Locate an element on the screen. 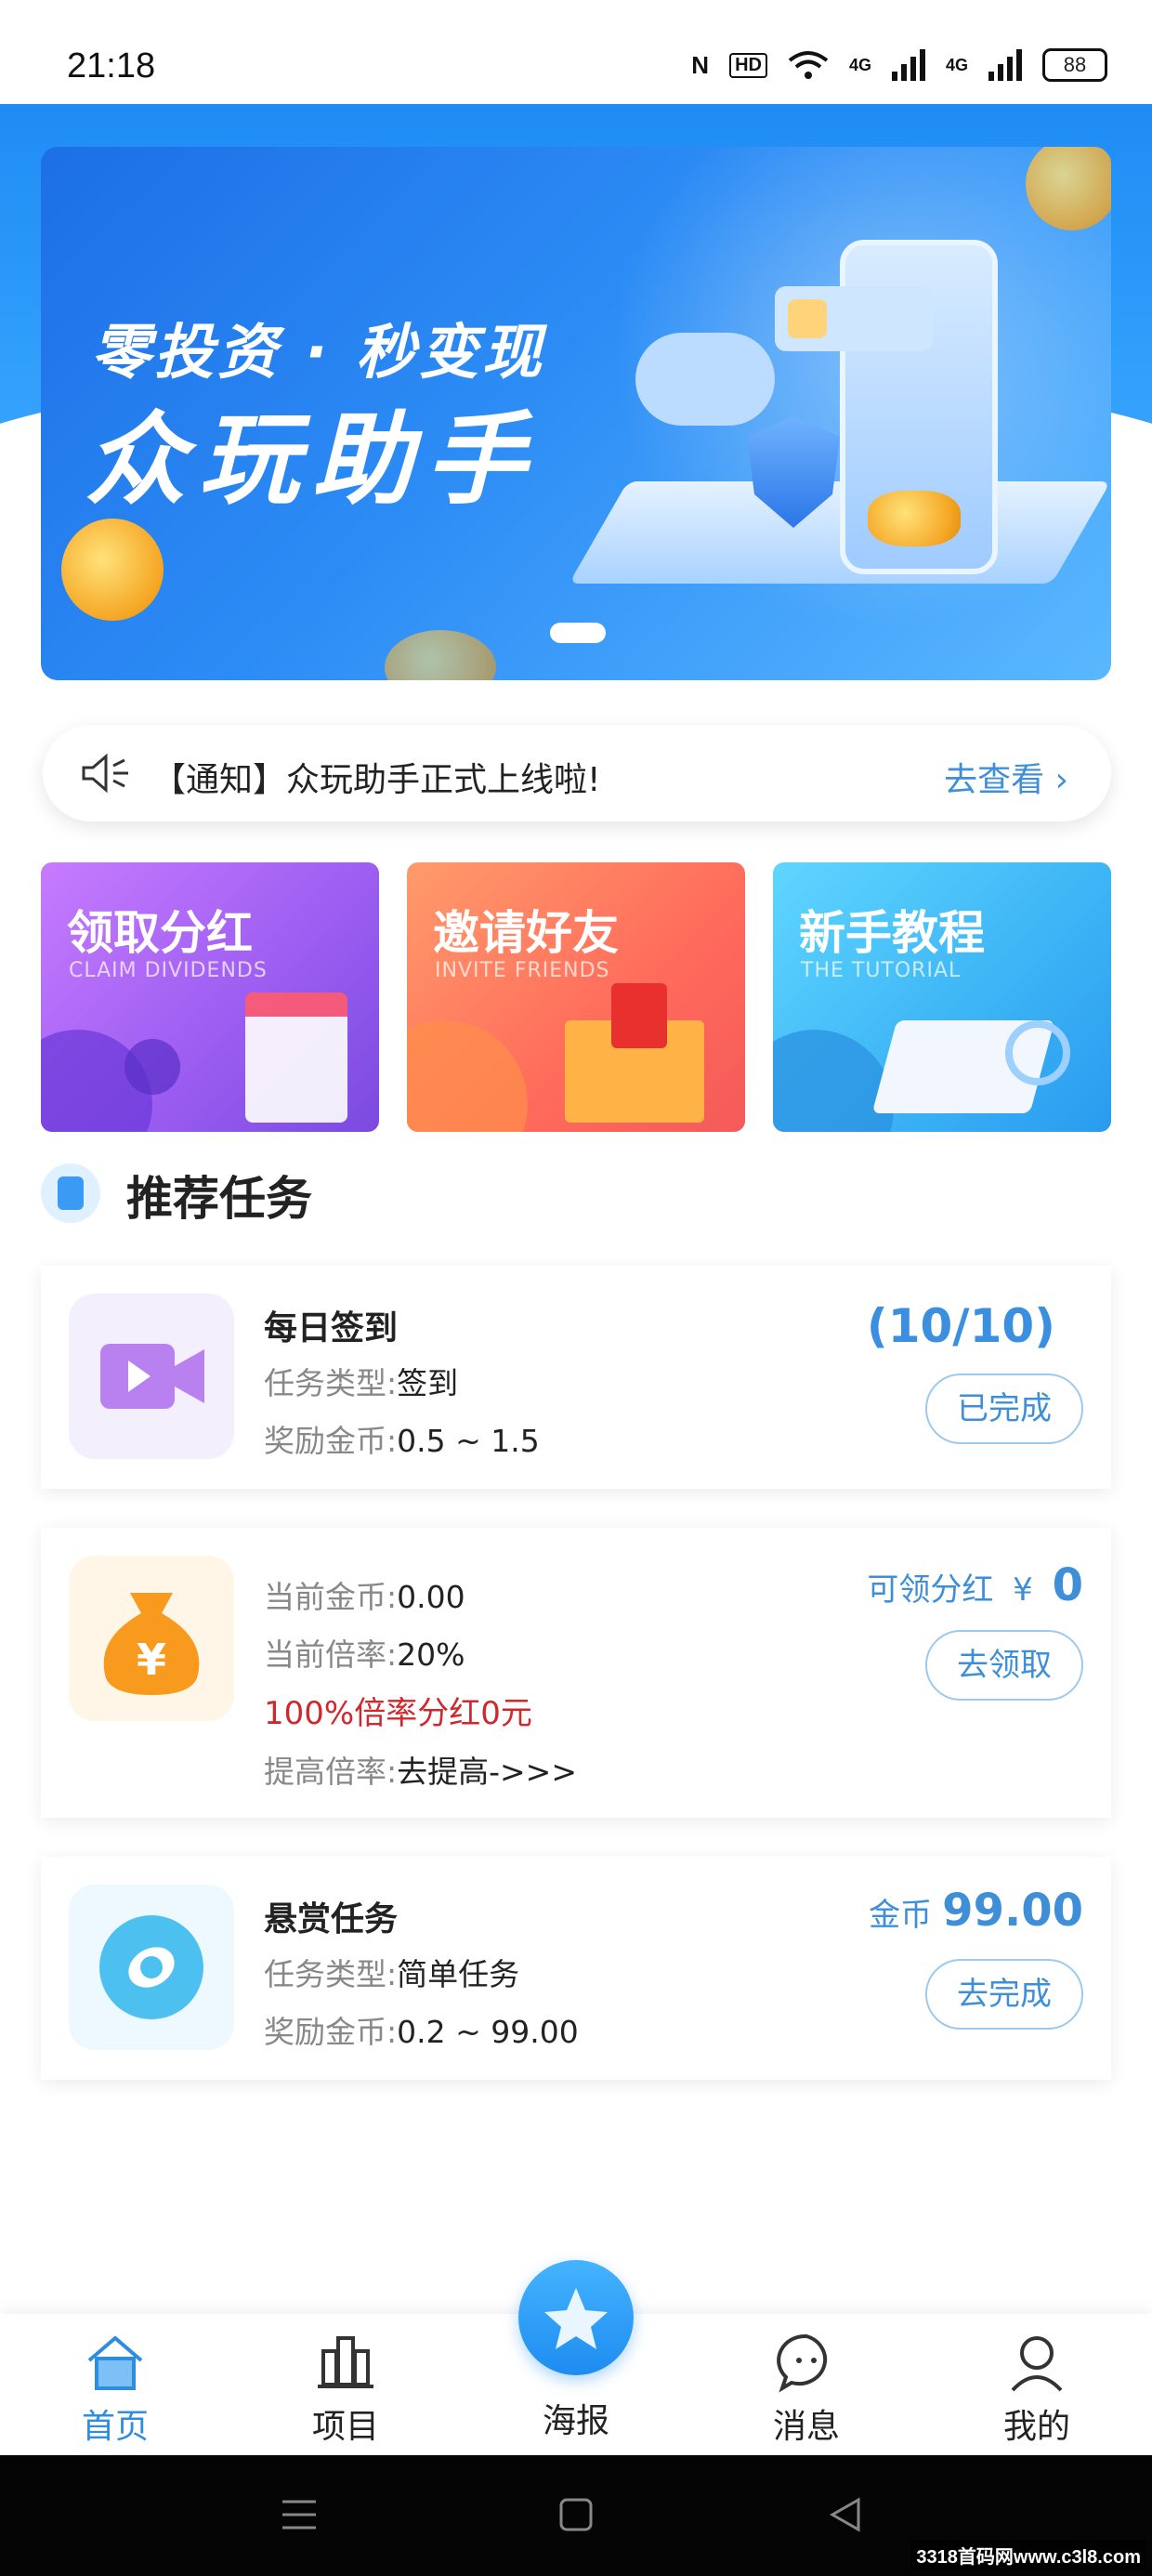 This screenshot has height=2576, width=1152. nav-mine: 我的 is located at coordinates (1036, 2384).